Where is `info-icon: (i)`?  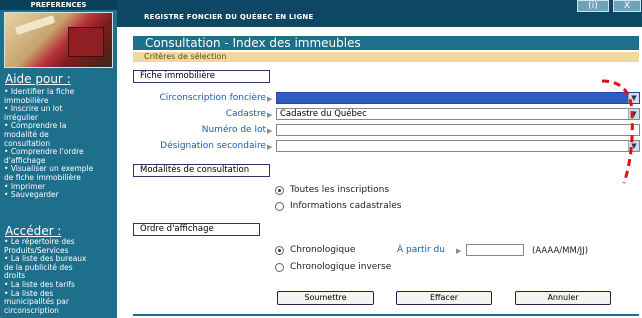 info-icon: (i) is located at coordinates (593, 6).